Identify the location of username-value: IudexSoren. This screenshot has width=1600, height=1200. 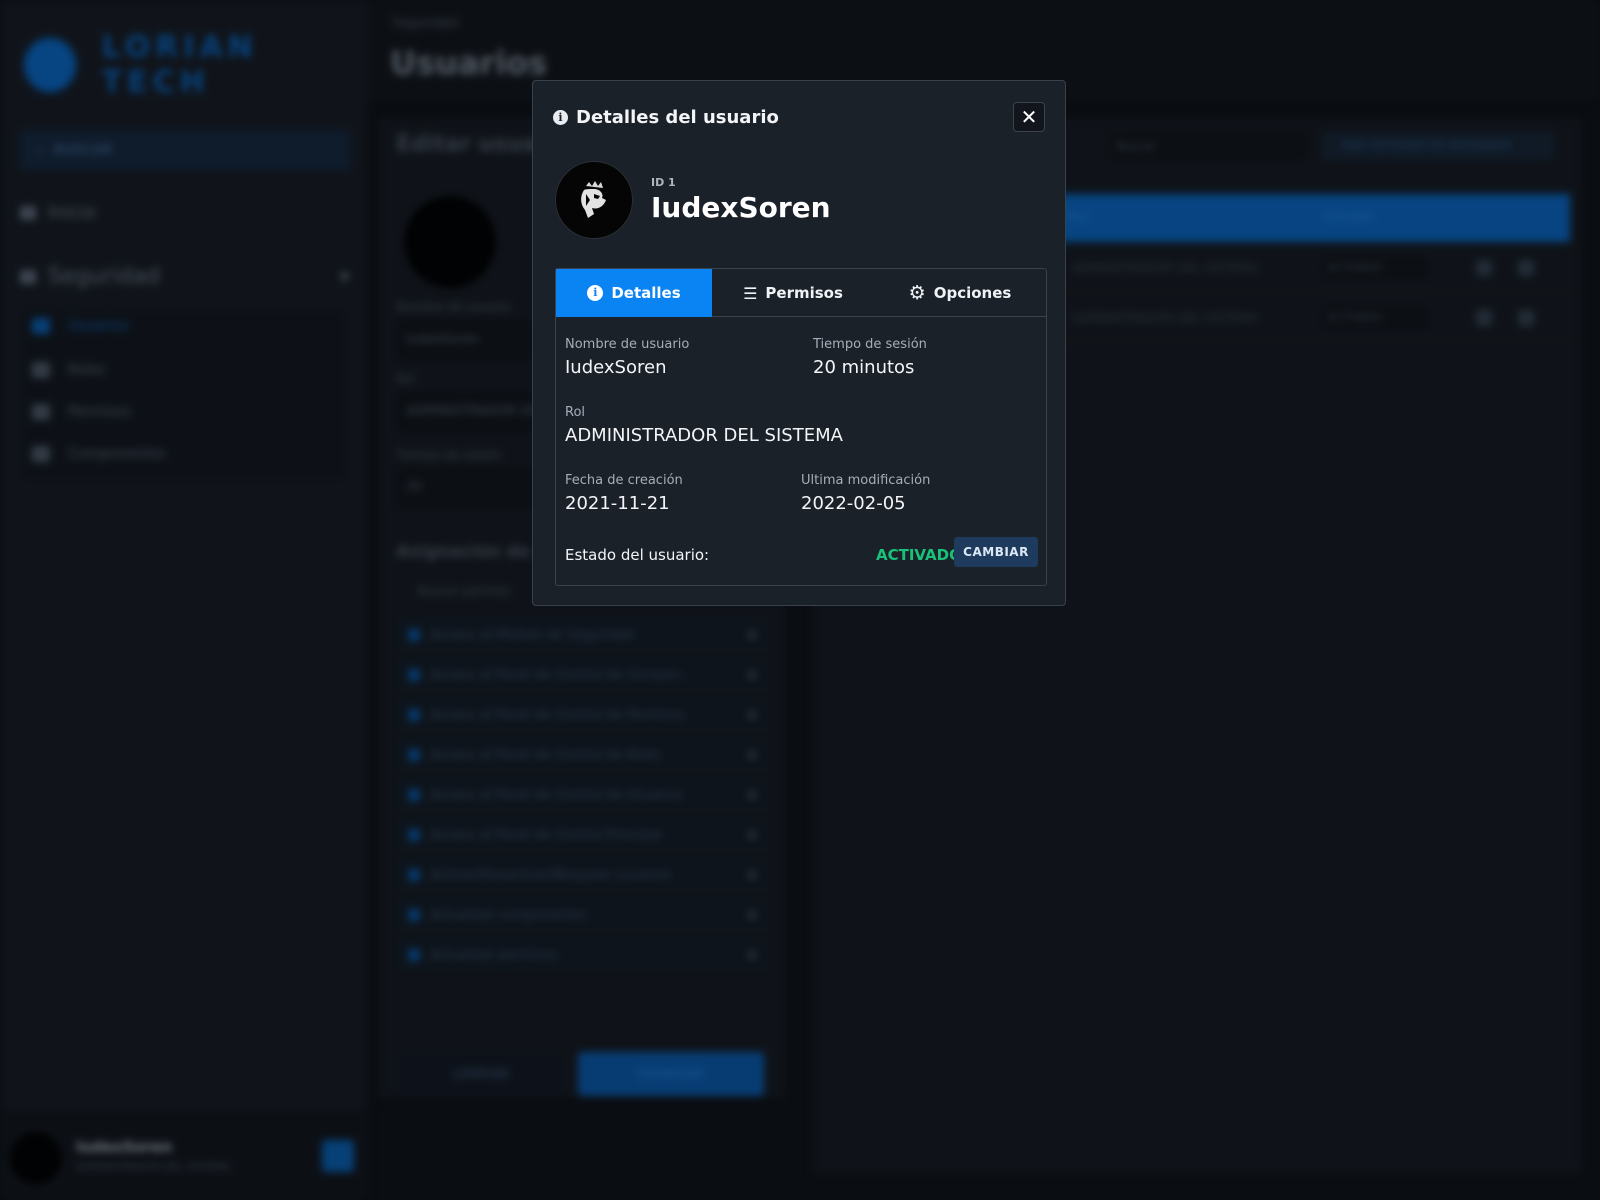
(616, 367).